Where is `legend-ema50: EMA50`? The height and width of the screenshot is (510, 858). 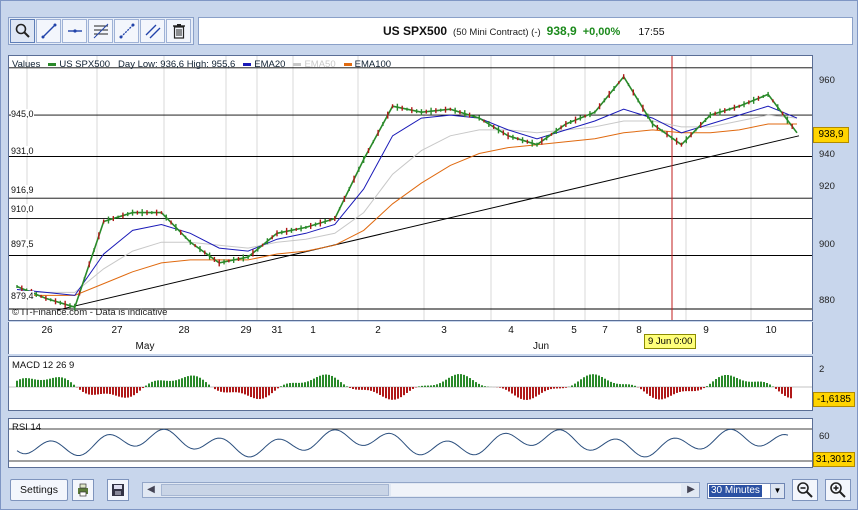 legend-ema50: EMA50 is located at coordinates (314, 64).